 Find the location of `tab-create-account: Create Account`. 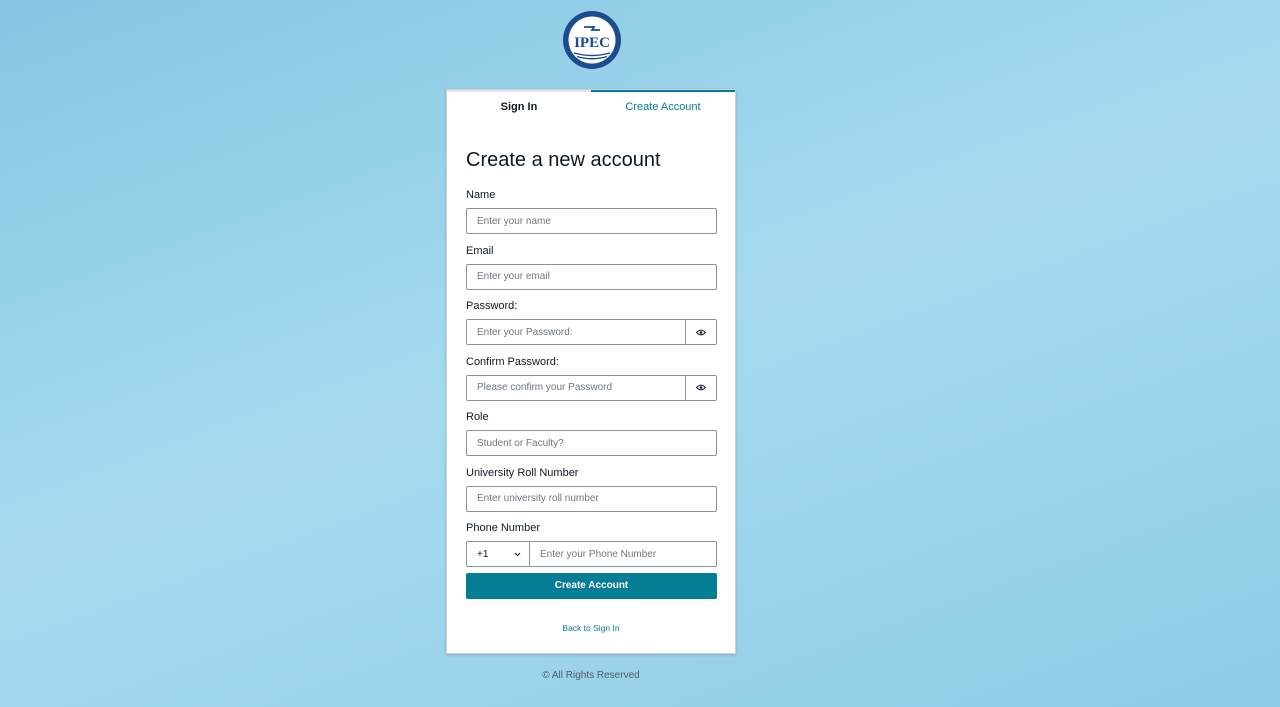

tab-create-account: Create Account is located at coordinates (663, 106).